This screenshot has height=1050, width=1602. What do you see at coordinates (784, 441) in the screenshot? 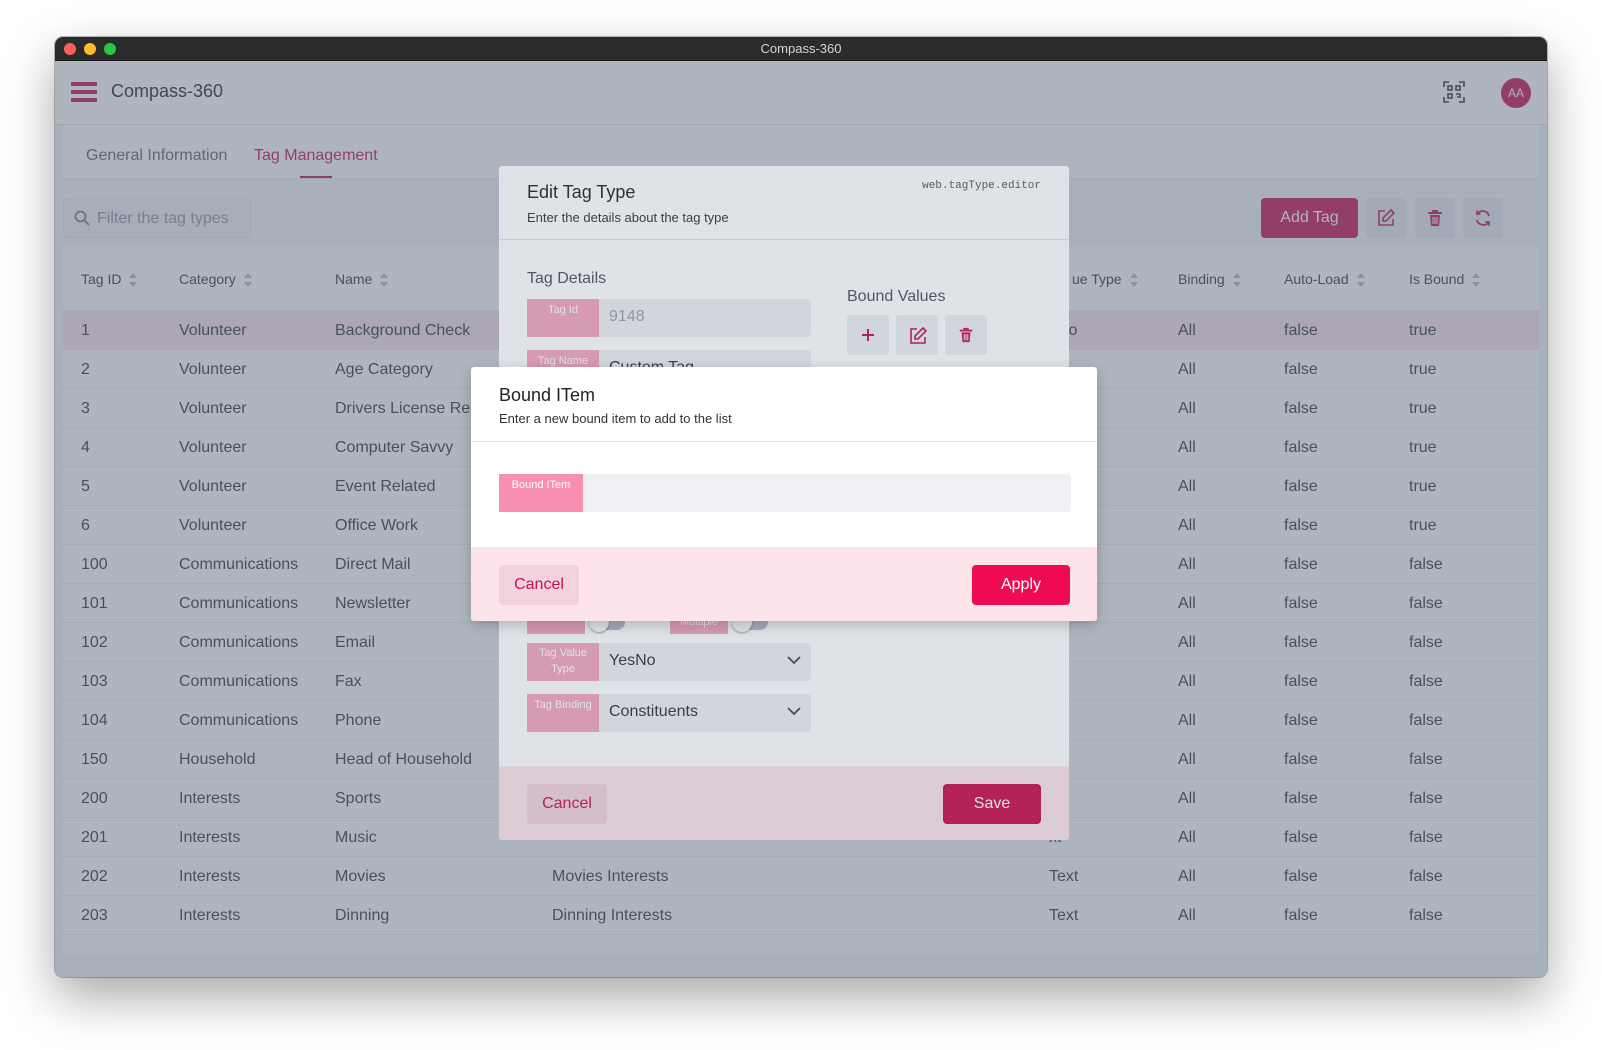
I see `divider` at bounding box center [784, 441].